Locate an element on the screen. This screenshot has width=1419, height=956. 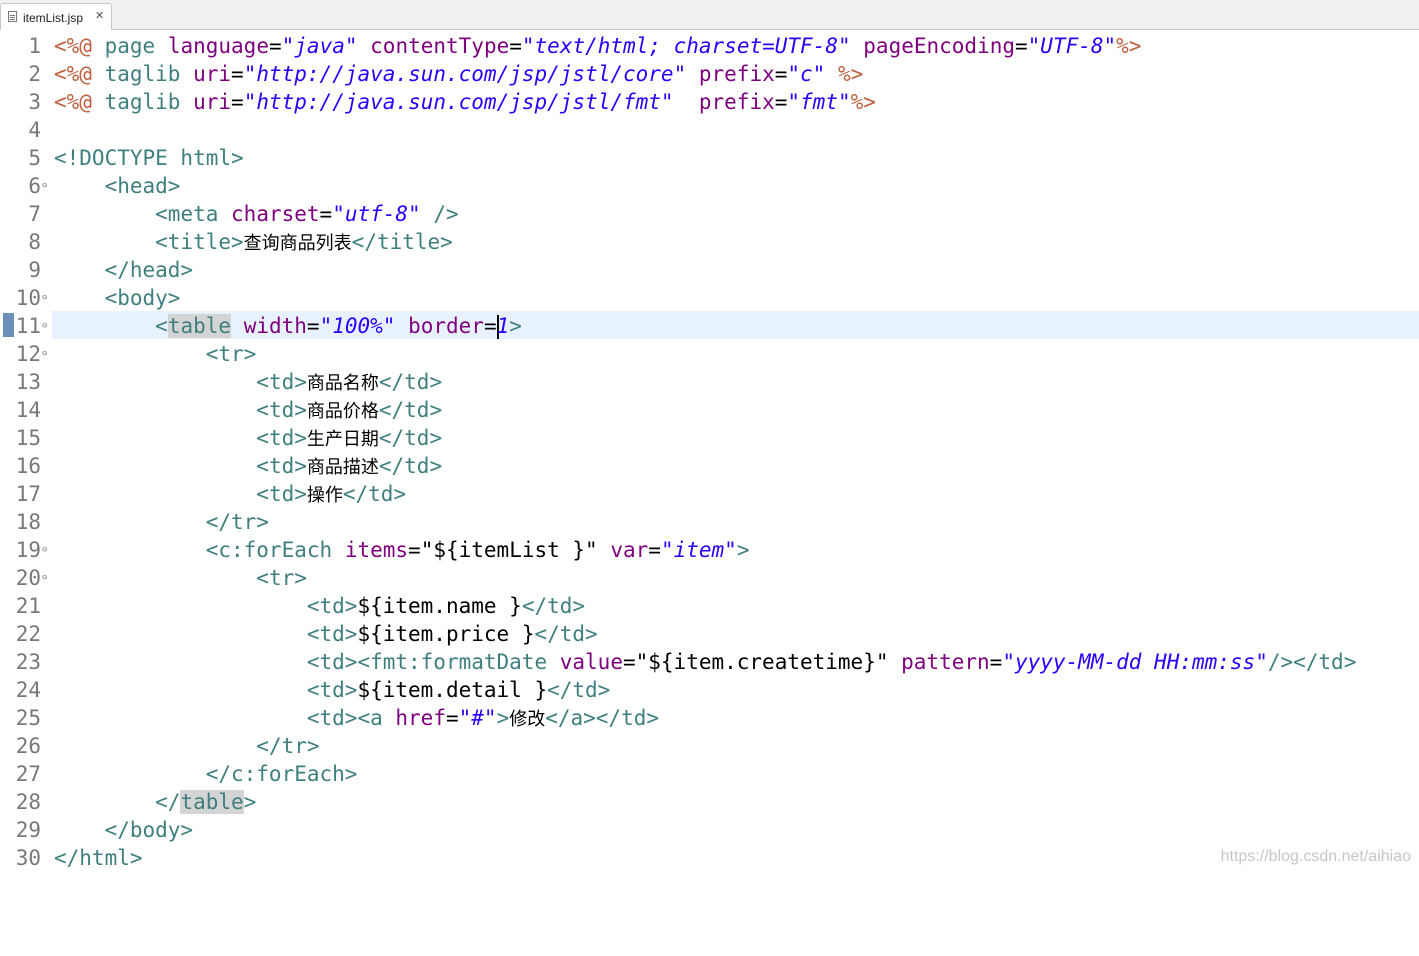
line-number: 10 is located at coordinates (28, 298).